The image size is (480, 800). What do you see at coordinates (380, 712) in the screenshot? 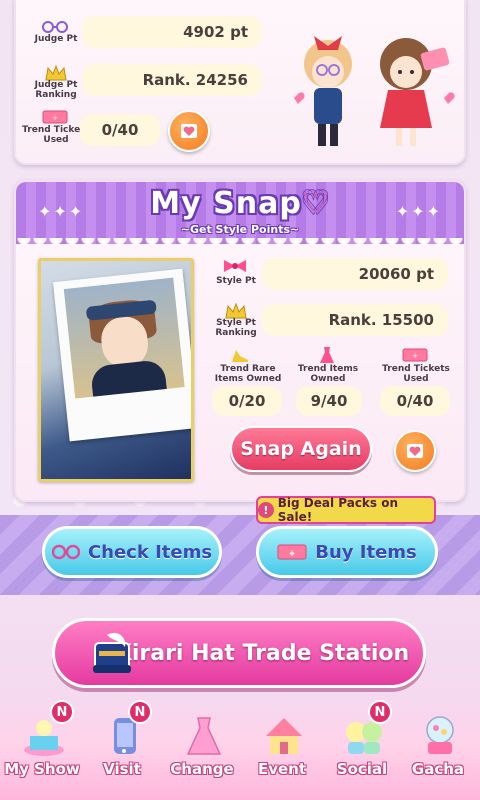
I see `nav-badge-social: N` at bounding box center [380, 712].